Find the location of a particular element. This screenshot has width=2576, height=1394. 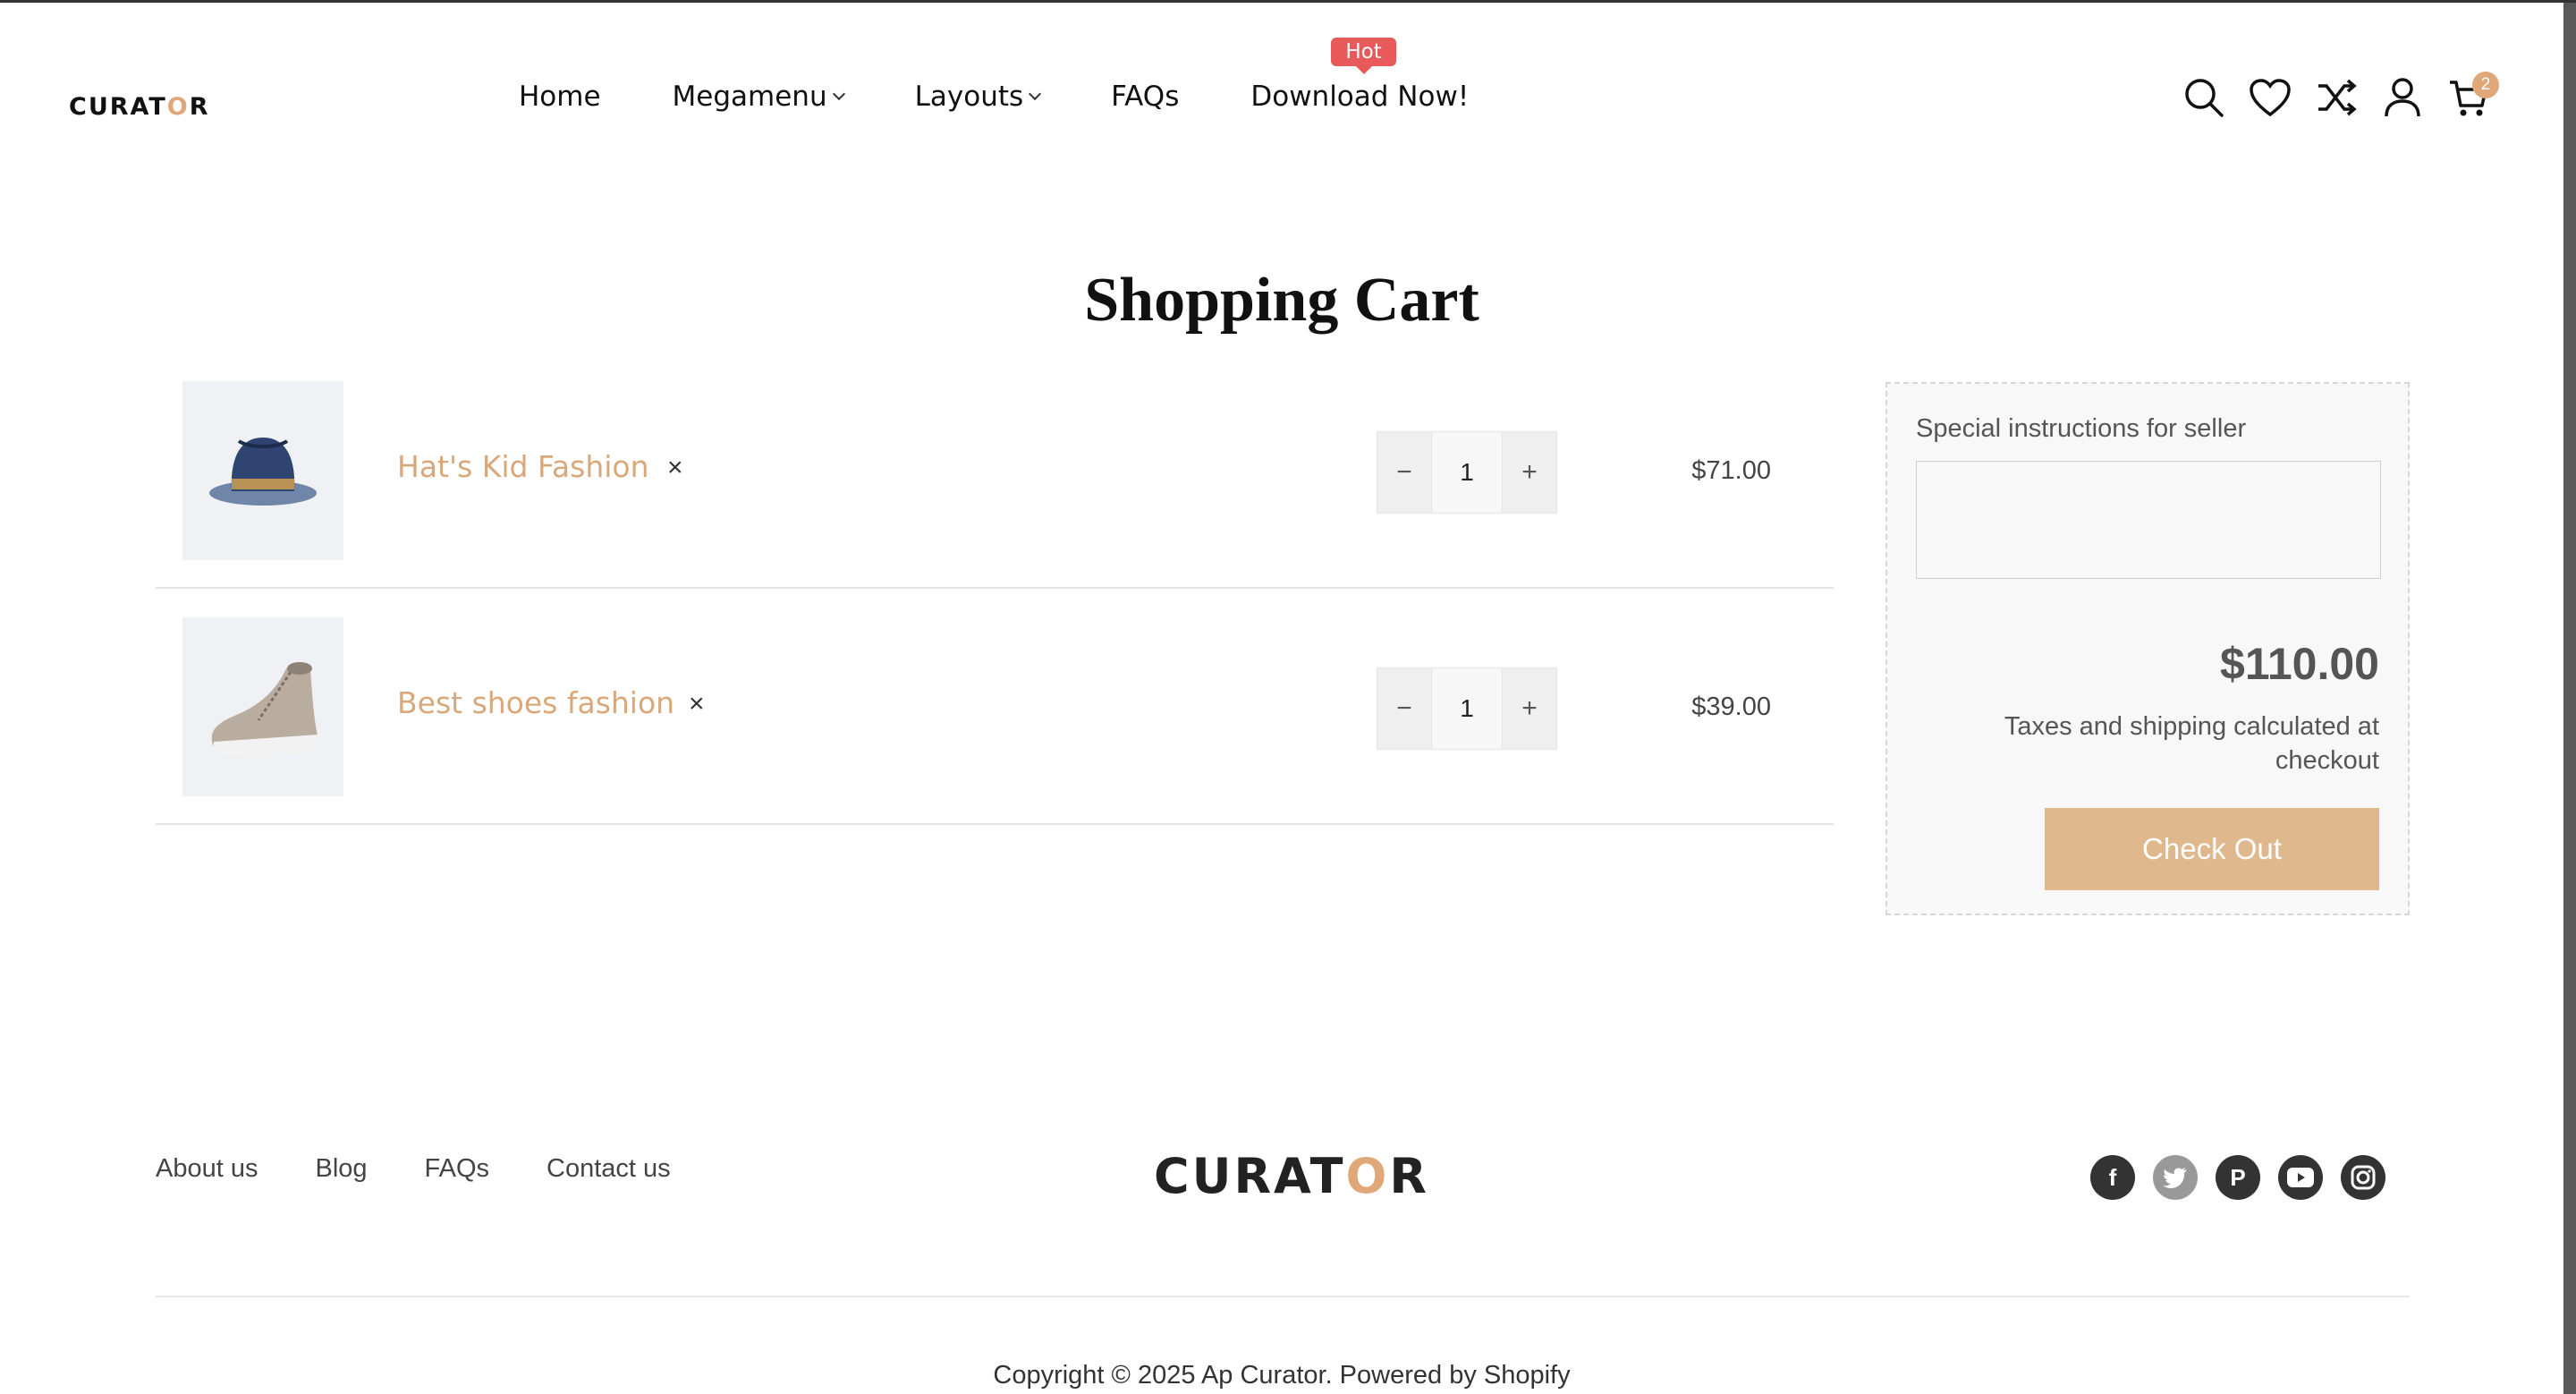

search-icon is located at coordinates (2203, 97).